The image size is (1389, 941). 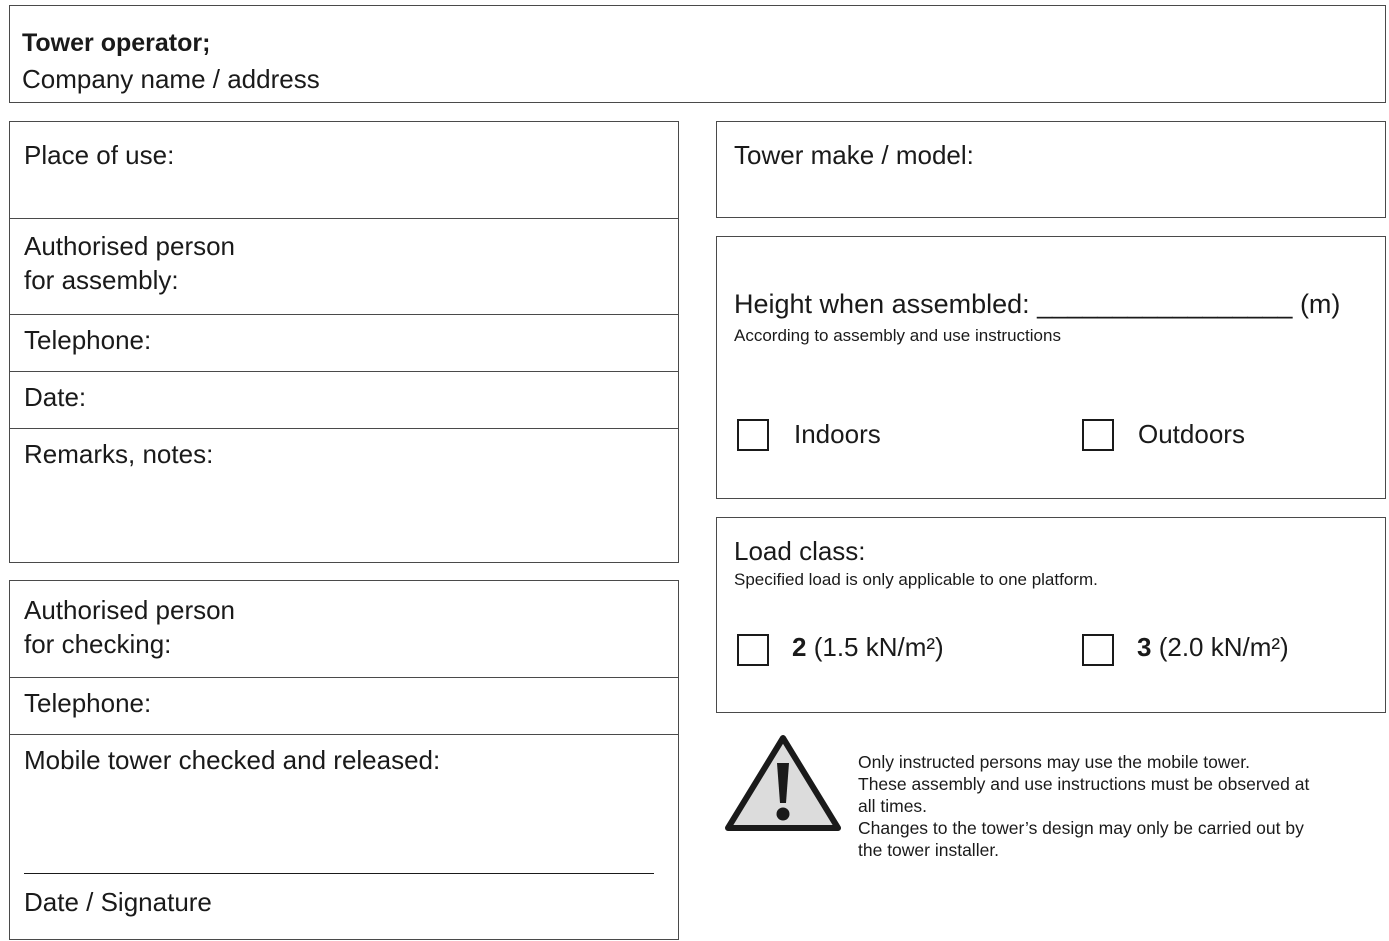 I want to click on warning-line-5: the tower installer., so click(x=929, y=850).